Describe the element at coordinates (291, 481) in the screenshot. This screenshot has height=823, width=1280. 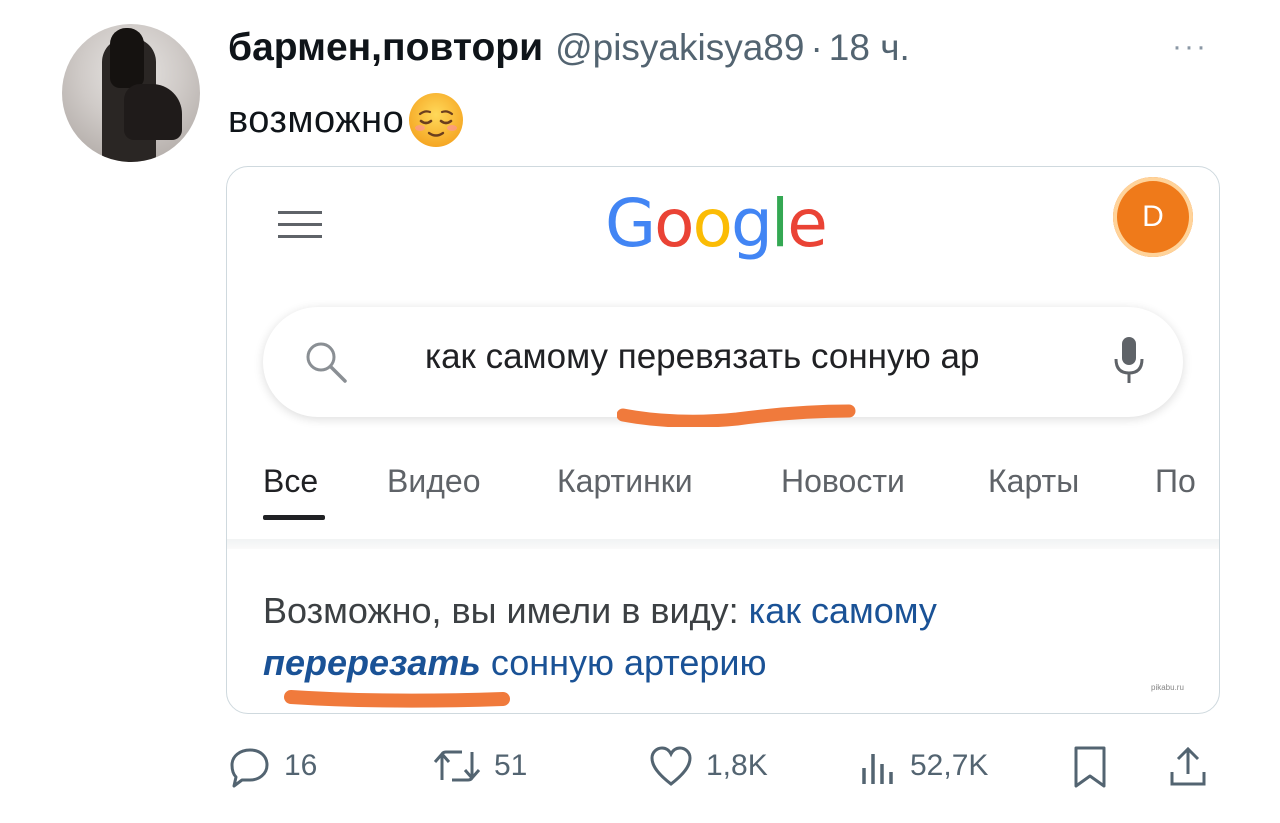
I see `tab-all: Все` at that location.